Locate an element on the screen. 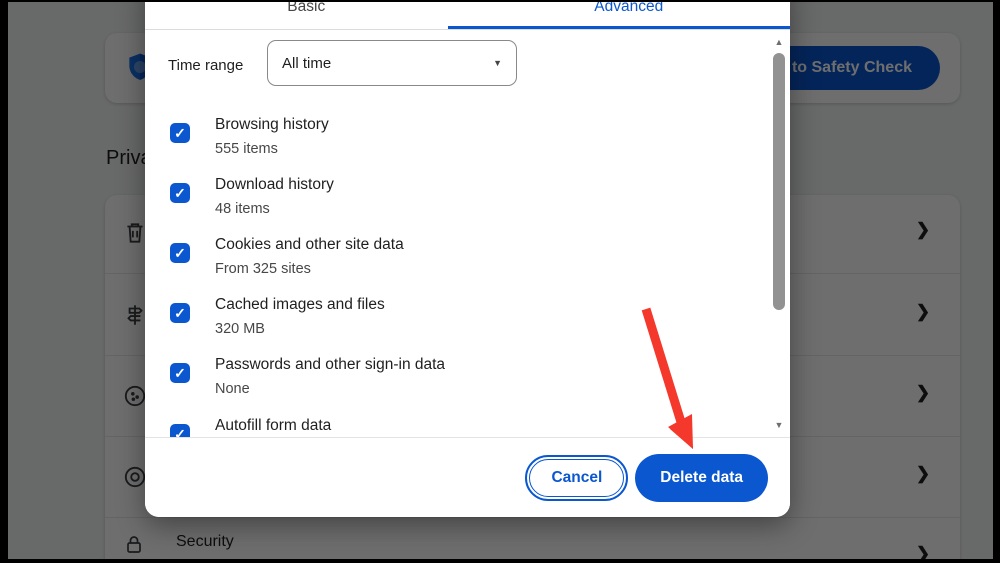 Image resolution: width=1000 pixels, height=563 pixels. time-range-label: Time range is located at coordinates (206, 65).